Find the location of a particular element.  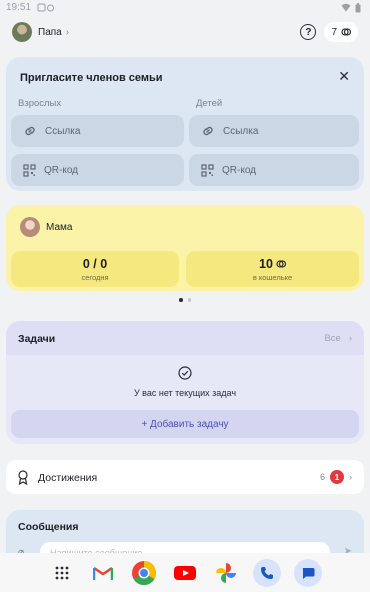

check-circle-icon is located at coordinates (185, 373).